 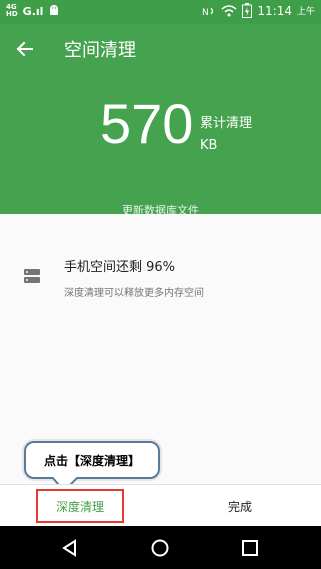 What do you see at coordinates (32, 276) in the screenshot?
I see `storage-icon` at bounding box center [32, 276].